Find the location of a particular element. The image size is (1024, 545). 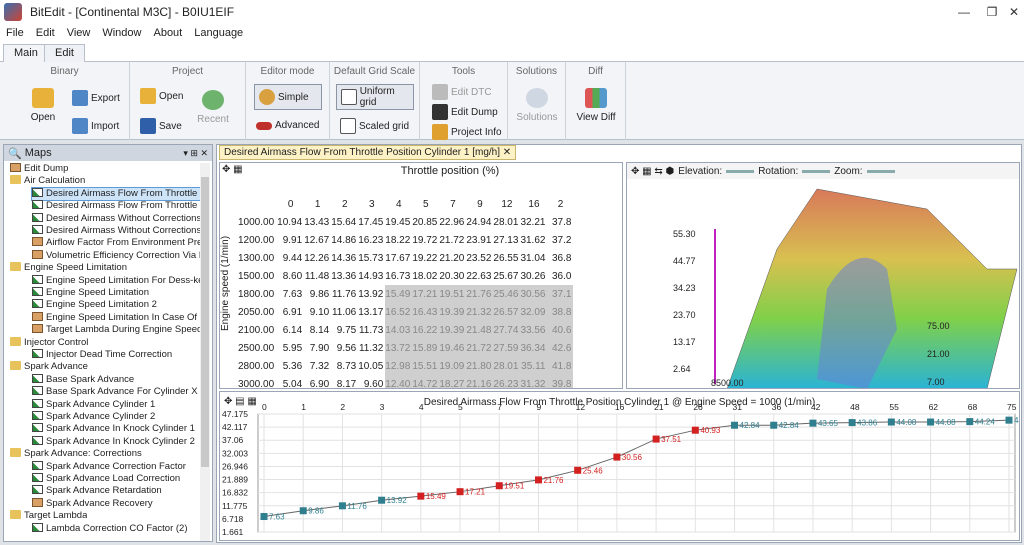

tree-item: Desired Airmass Flow From Throttle Pos is located at coordinates (117, 206).